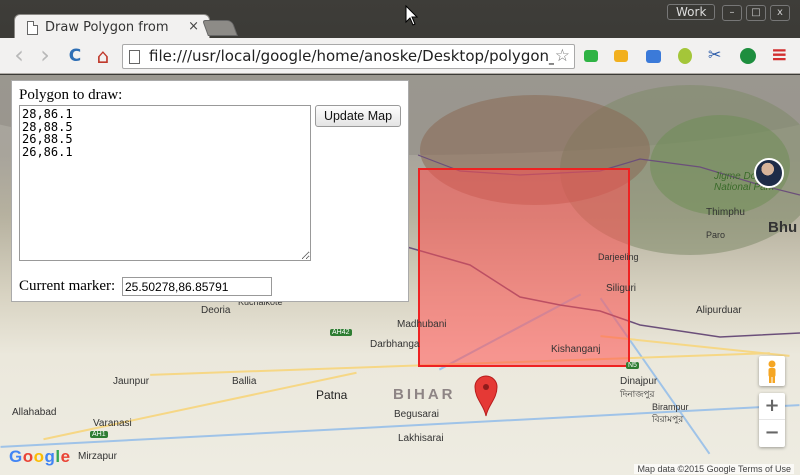  I want to click on zoom-control: + −, so click(772, 420).